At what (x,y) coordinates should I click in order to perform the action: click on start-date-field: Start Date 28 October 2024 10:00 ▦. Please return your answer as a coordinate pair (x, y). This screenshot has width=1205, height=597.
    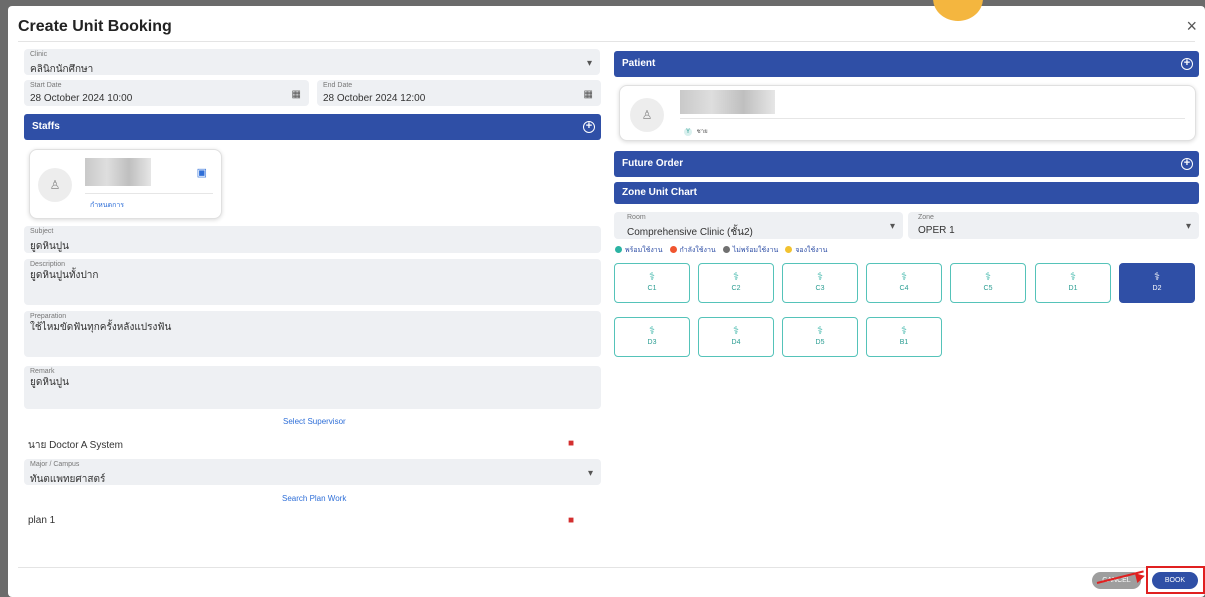
    Looking at the image, I should click on (166, 93).